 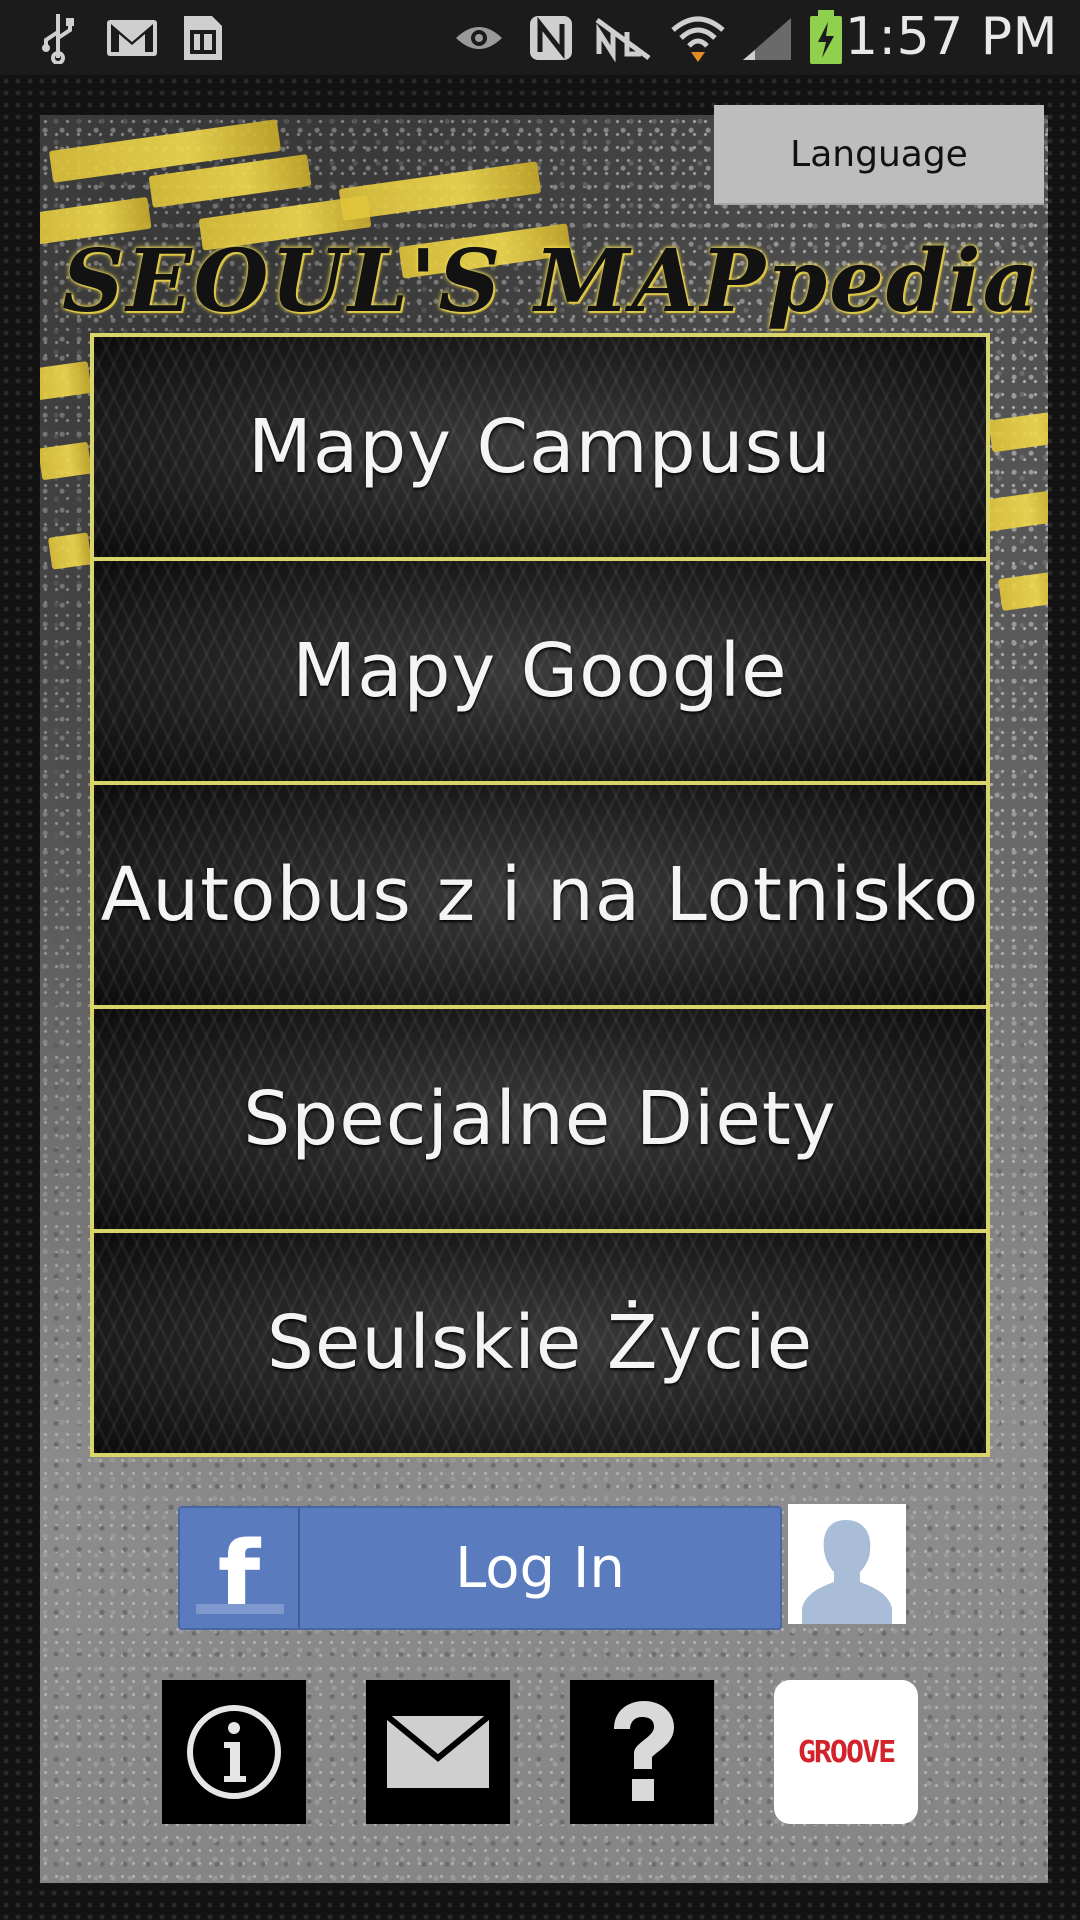 I want to click on nfc-icon, so click(x=551, y=38).